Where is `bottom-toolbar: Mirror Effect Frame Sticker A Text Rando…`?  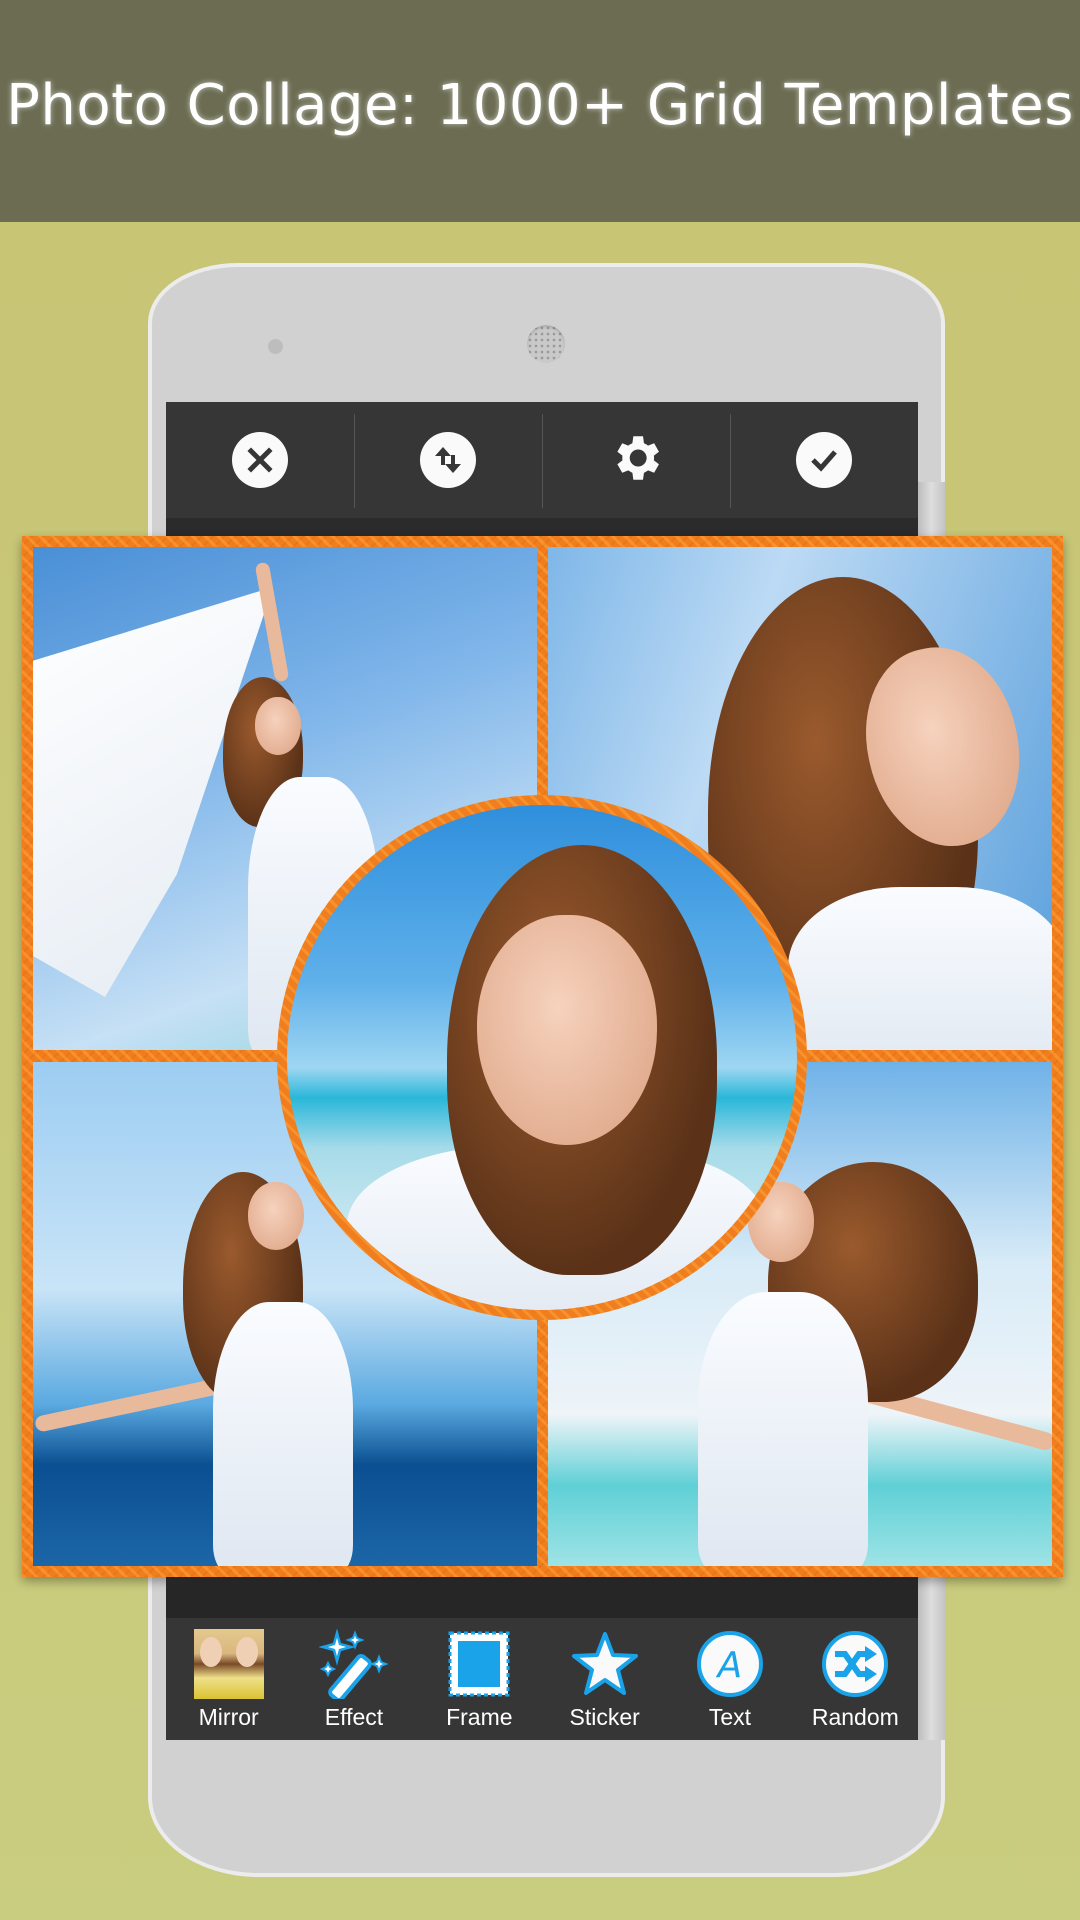 bottom-toolbar: Mirror Effect Frame Sticker A Text Rando… is located at coordinates (542, 1679).